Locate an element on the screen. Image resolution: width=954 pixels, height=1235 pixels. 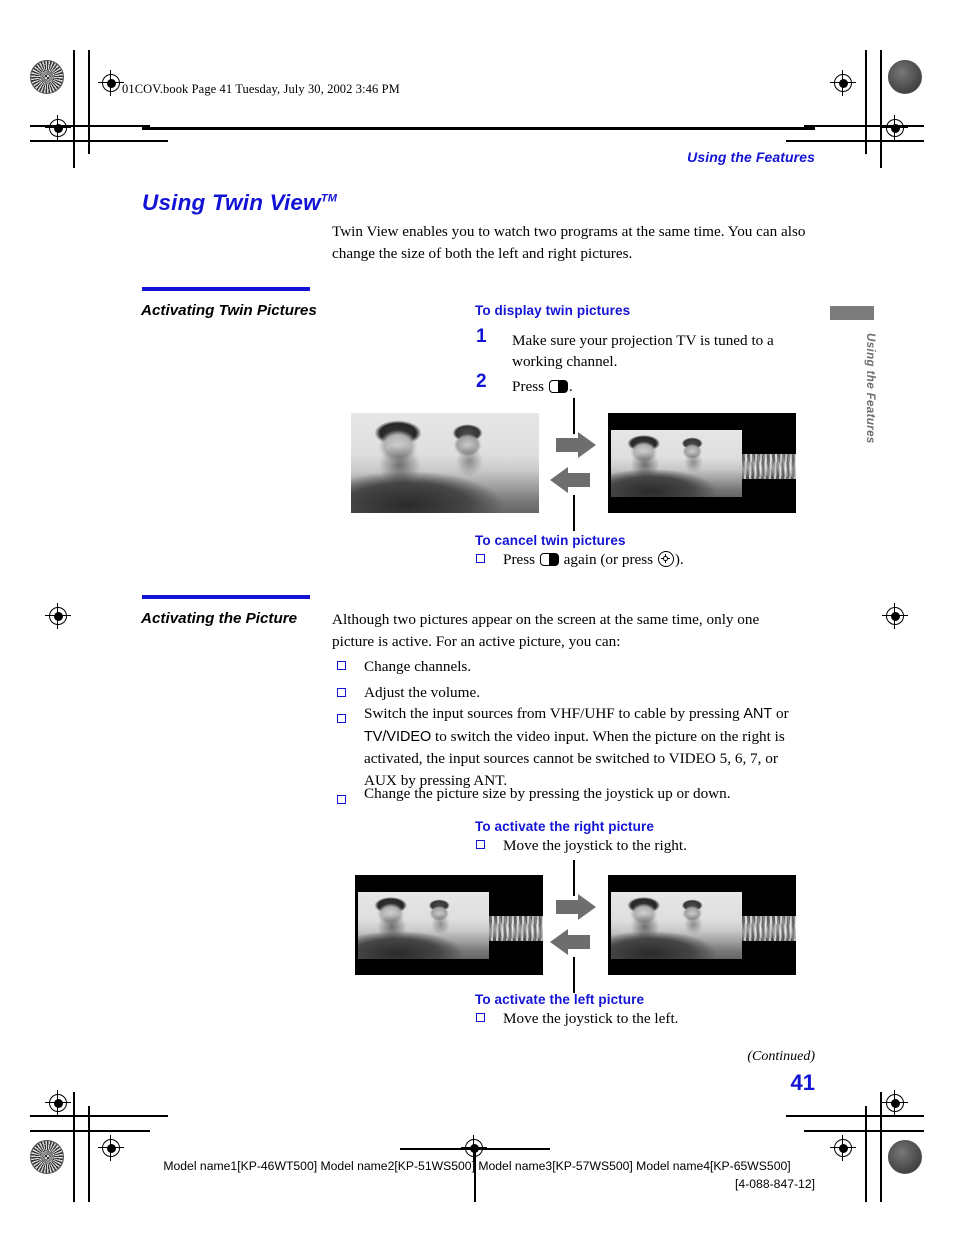
crowd-photo-right-diagram is located at coordinates (768, 928).